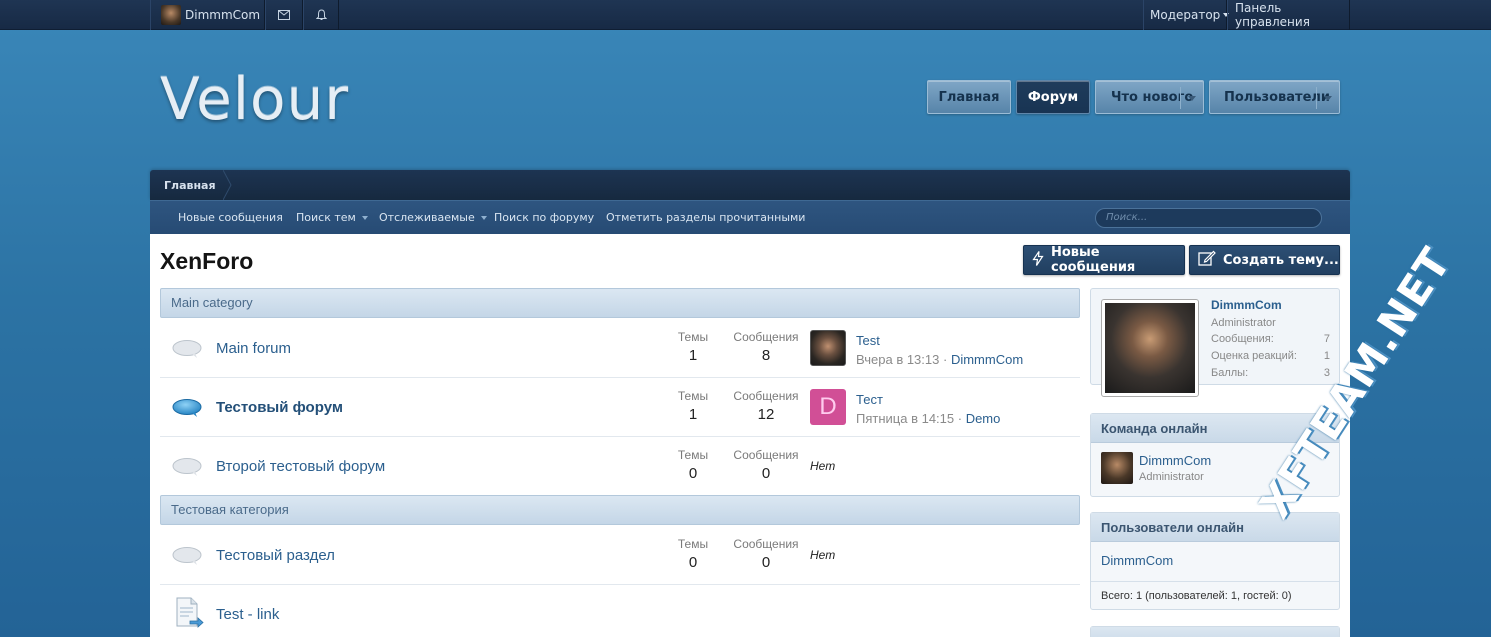 This screenshot has width=1491, height=637. I want to click on subnav-watched: Отслеживаемые, so click(433, 217).